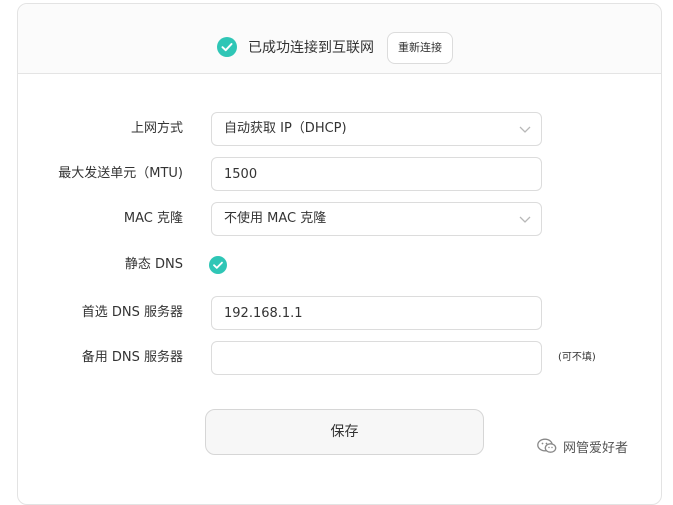 The image size is (673, 505). What do you see at coordinates (344, 432) in the screenshot?
I see `save-button: 保存` at bounding box center [344, 432].